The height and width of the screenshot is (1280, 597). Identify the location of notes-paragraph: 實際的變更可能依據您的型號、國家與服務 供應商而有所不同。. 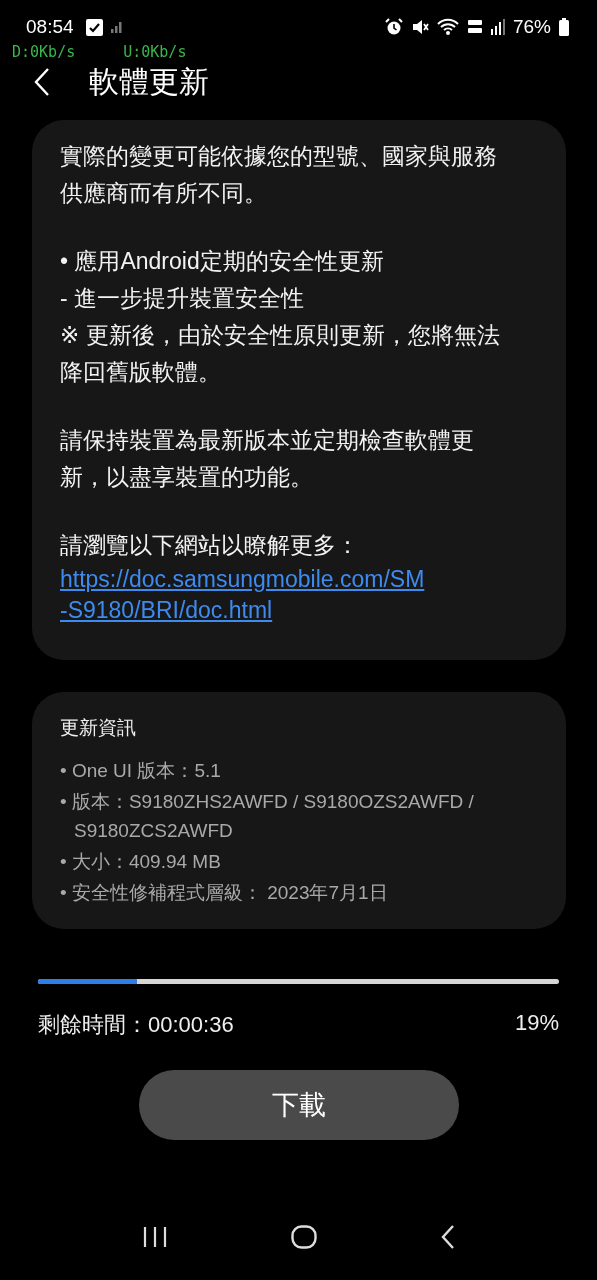
(279, 175).